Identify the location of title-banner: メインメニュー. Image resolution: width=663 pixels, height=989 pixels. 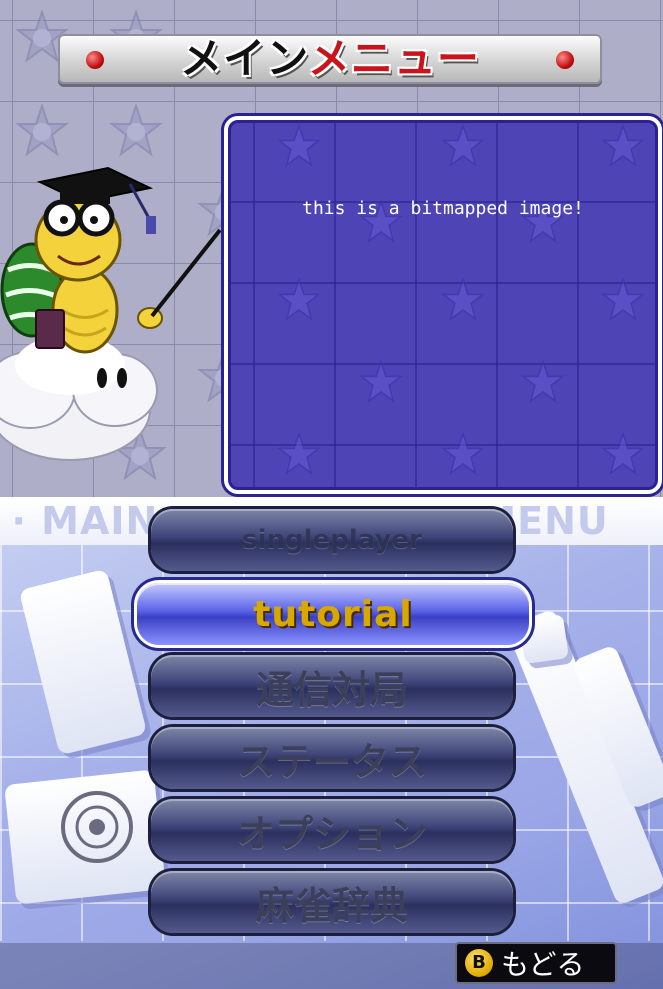
(330, 59).